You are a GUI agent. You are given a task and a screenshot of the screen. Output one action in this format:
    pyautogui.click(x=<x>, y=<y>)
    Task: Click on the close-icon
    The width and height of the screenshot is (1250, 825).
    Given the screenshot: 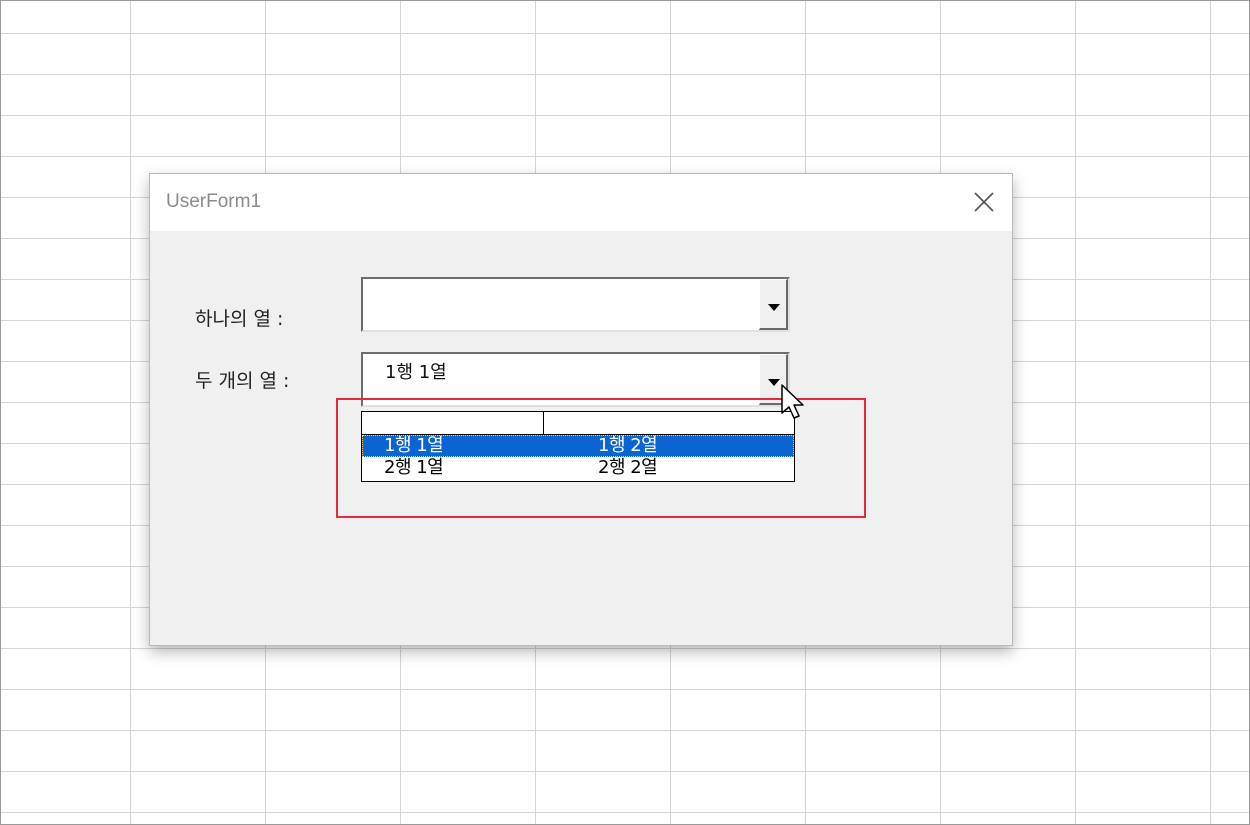 What is the action you would take?
    pyautogui.click(x=984, y=202)
    